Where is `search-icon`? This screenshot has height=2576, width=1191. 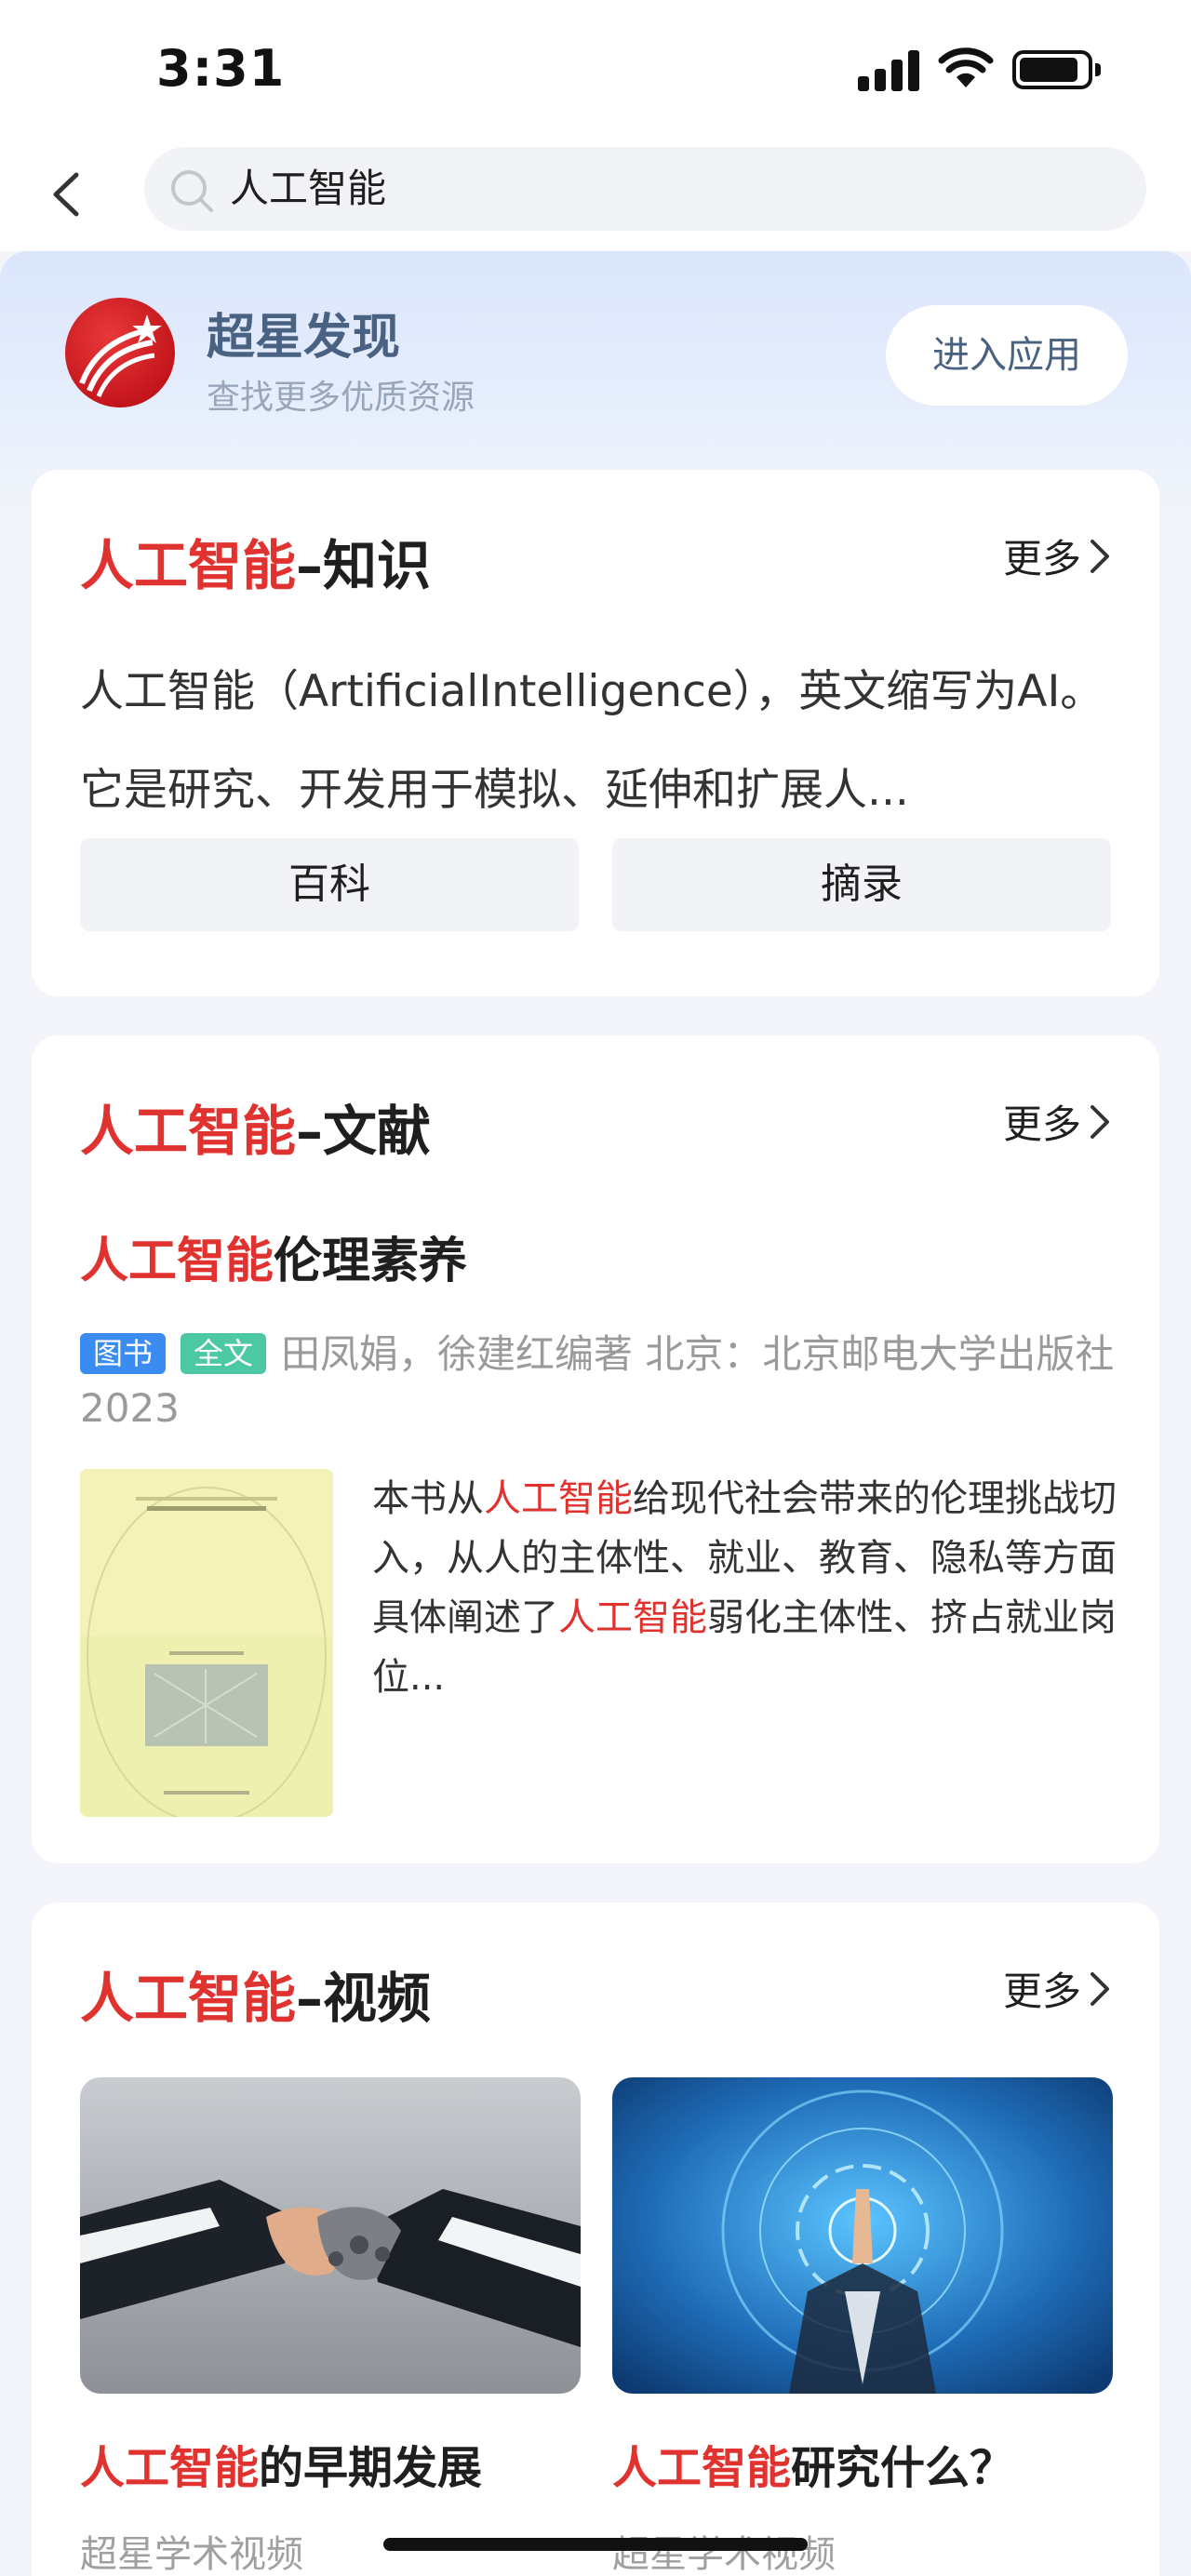 search-icon is located at coordinates (192, 191).